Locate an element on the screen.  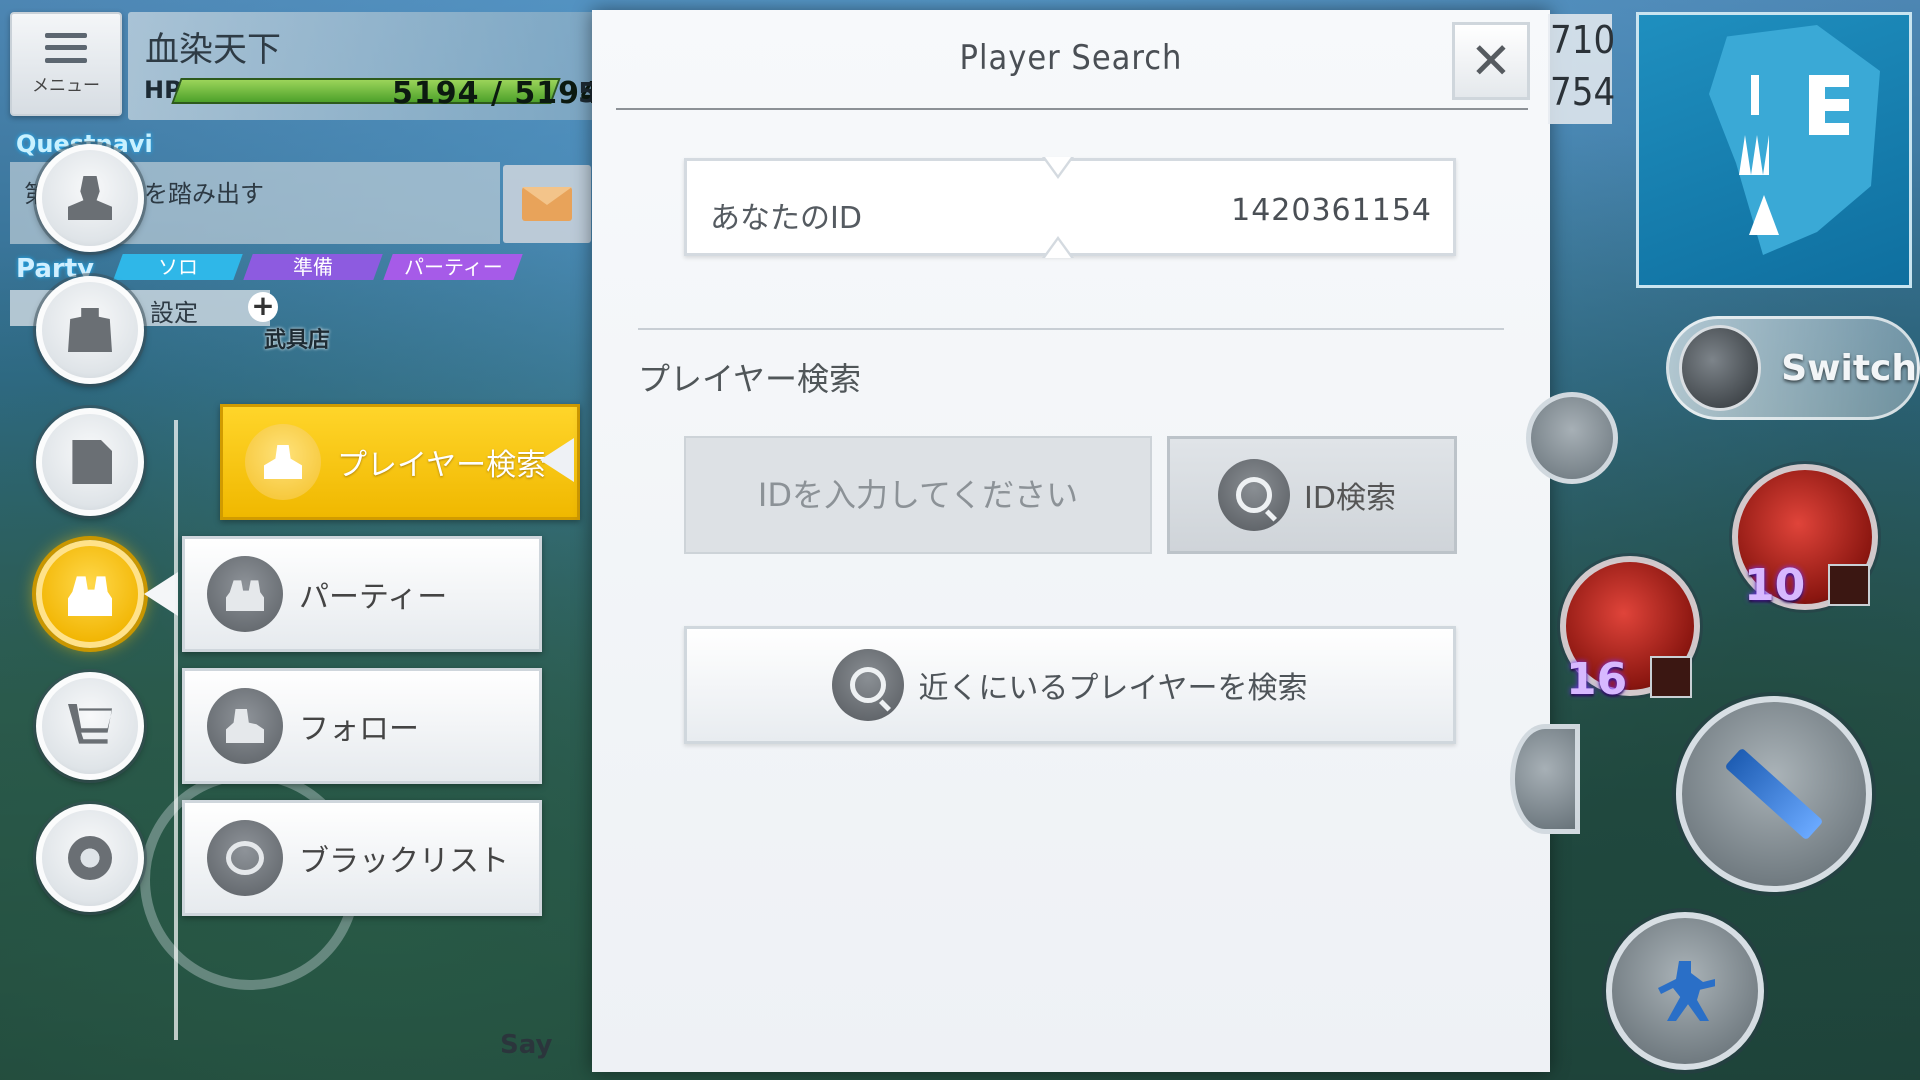
follow-menu-label: フォロー is located at coordinates (359, 729).